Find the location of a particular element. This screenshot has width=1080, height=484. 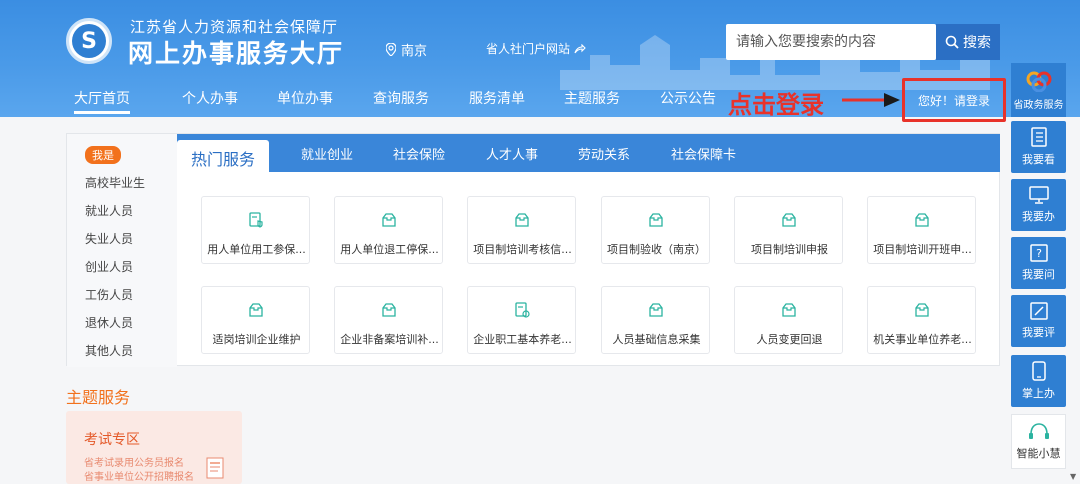

sidebar-mobile-button: 掌上办 is located at coordinates (1038, 381).